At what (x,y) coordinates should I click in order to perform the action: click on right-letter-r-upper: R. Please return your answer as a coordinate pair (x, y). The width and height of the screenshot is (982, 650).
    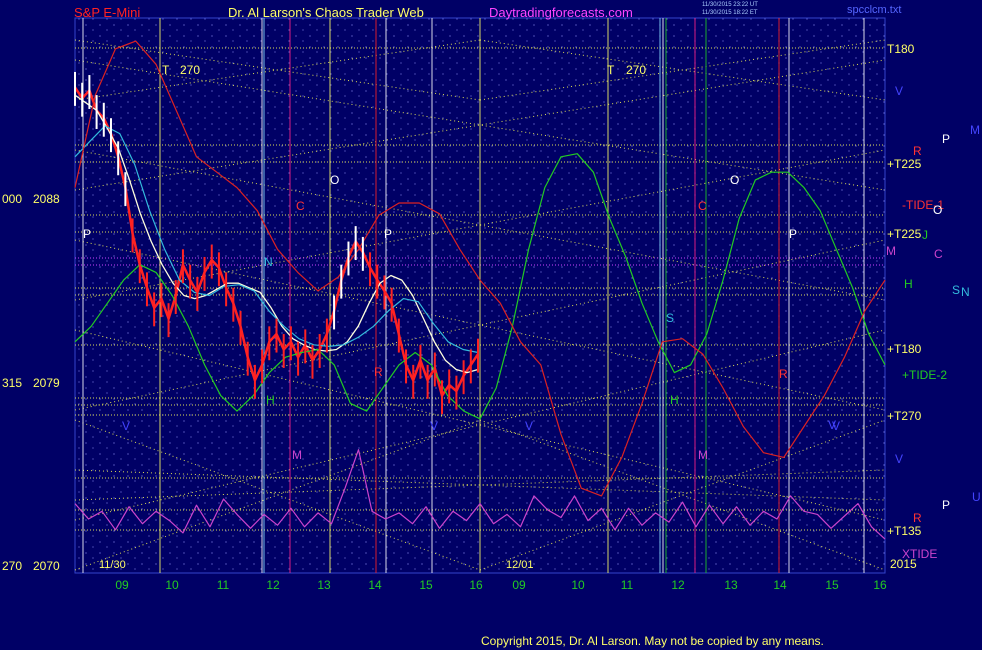
    Looking at the image, I should click on (917, 151).